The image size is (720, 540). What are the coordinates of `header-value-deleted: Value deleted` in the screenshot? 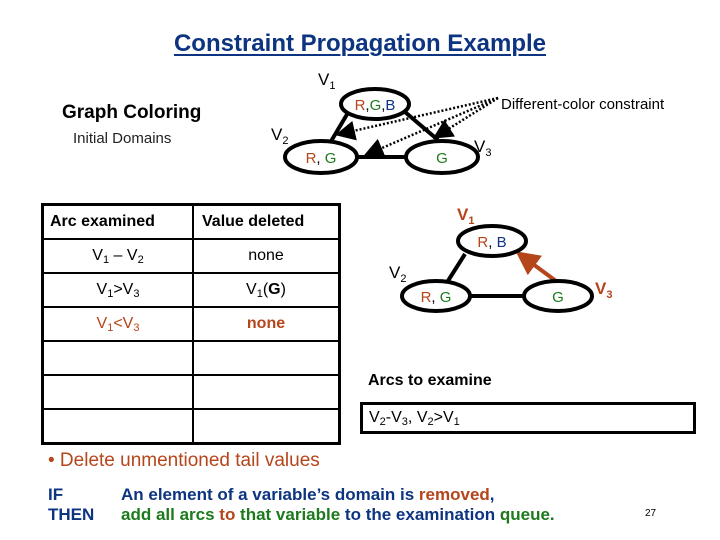 It's located at (266, 221).